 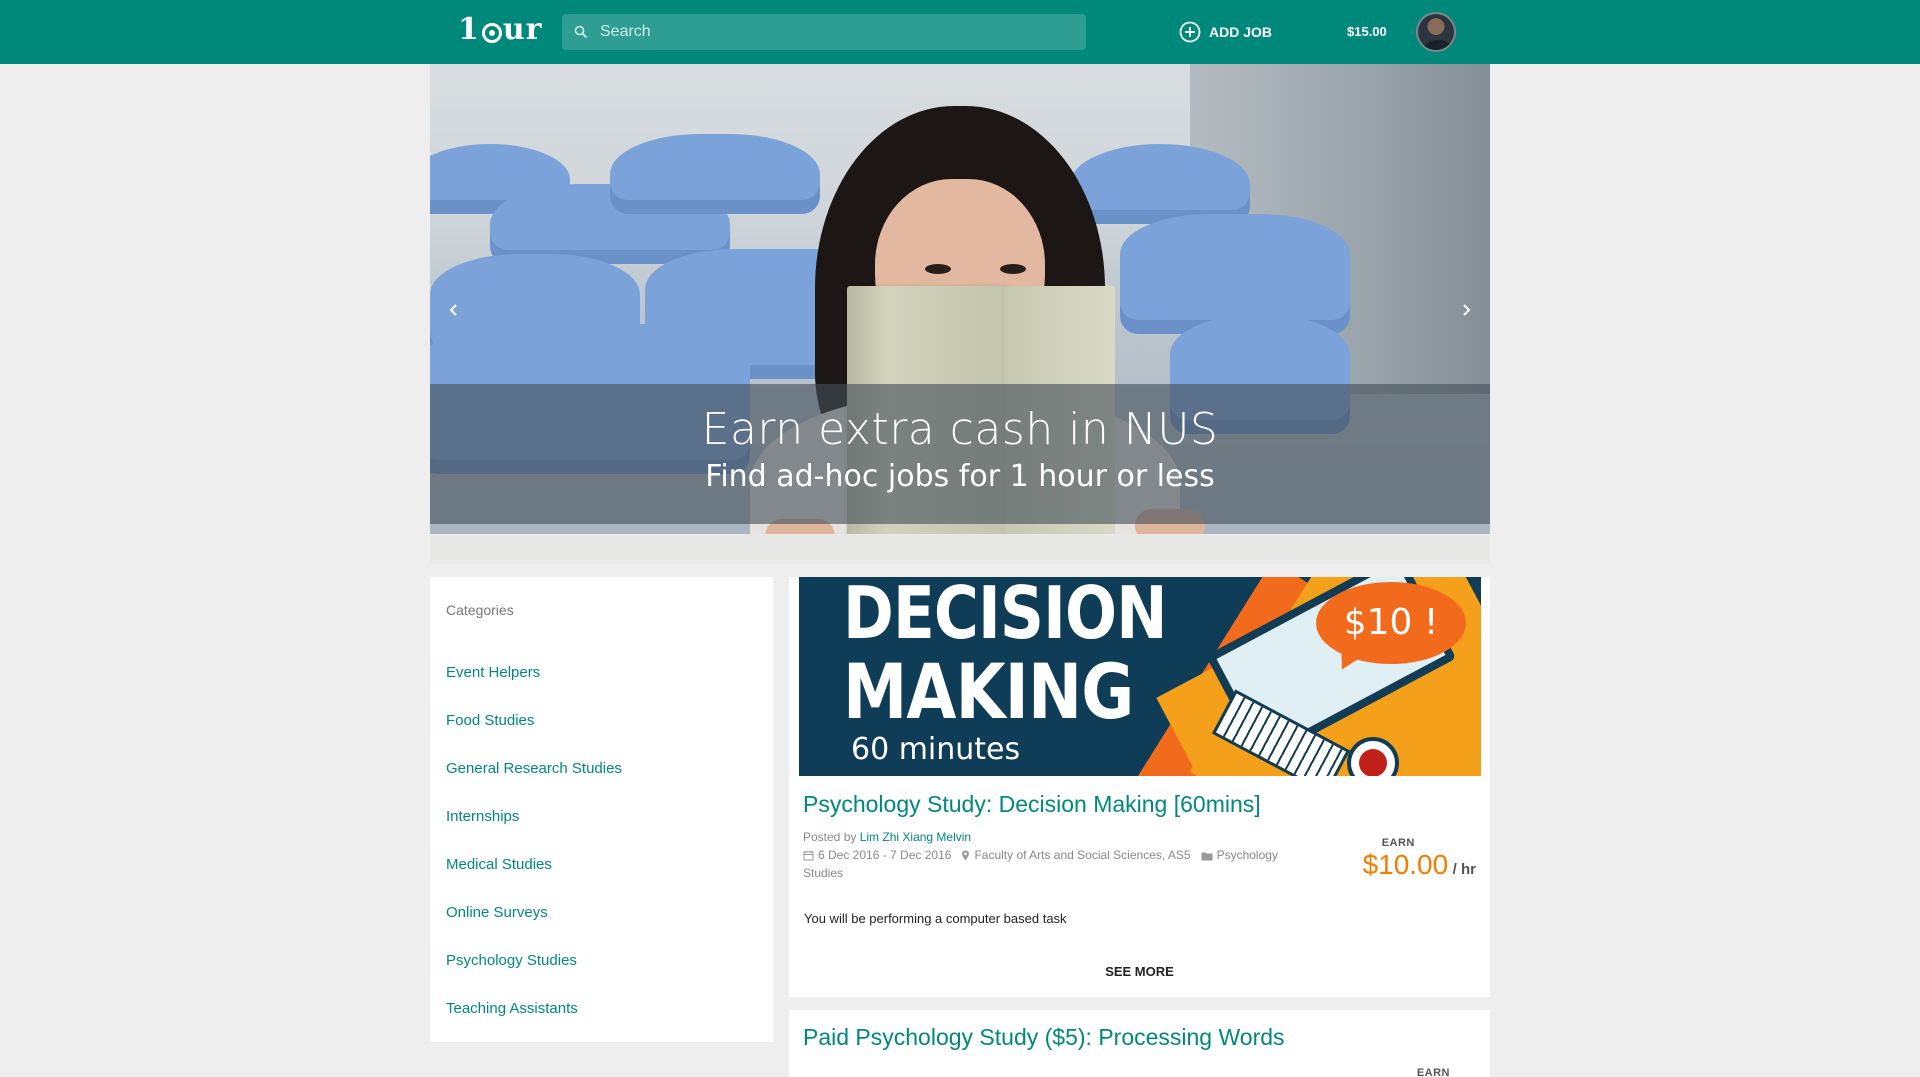 What do you see at coordinates (1139, 971) in the screenshot?
I see `see-more-button: SEE MORE` at bounding box center [1139, 971].